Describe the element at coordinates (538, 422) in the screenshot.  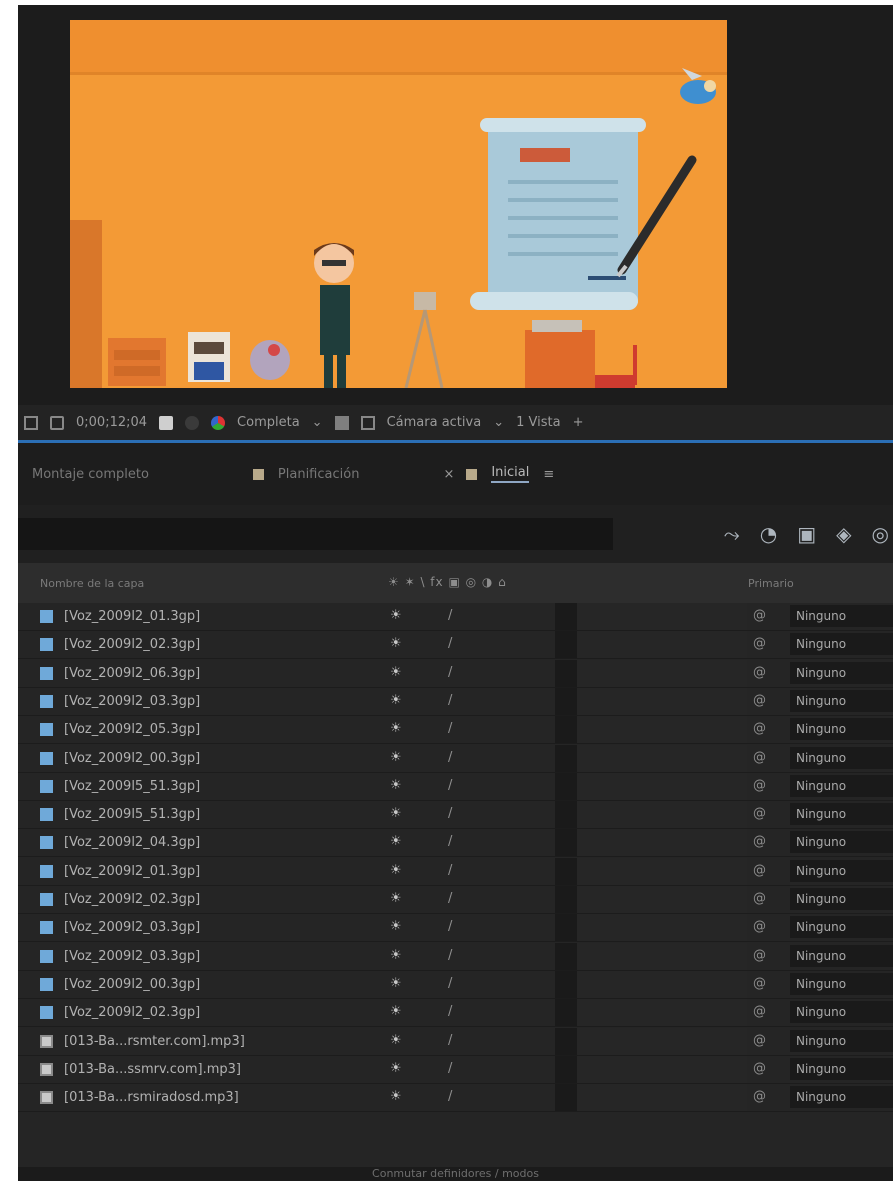
I see `views-select: 1 Vista` at that location.